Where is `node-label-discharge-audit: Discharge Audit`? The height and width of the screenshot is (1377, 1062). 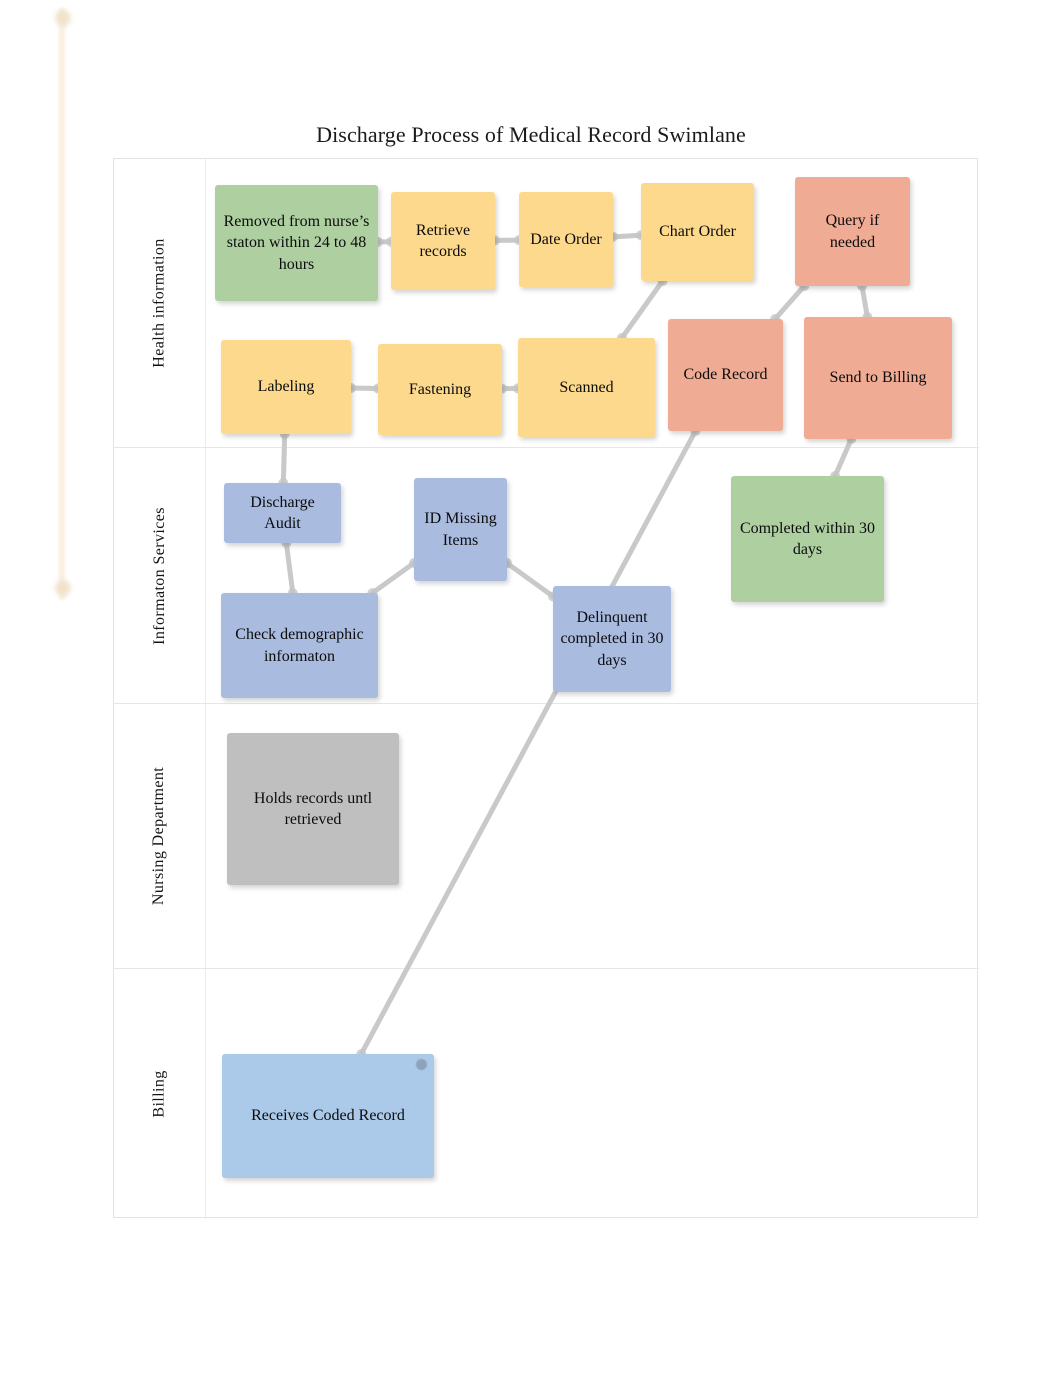 node-label-discharge-audit: Discharge Audit is located at coordinates (282, 512).